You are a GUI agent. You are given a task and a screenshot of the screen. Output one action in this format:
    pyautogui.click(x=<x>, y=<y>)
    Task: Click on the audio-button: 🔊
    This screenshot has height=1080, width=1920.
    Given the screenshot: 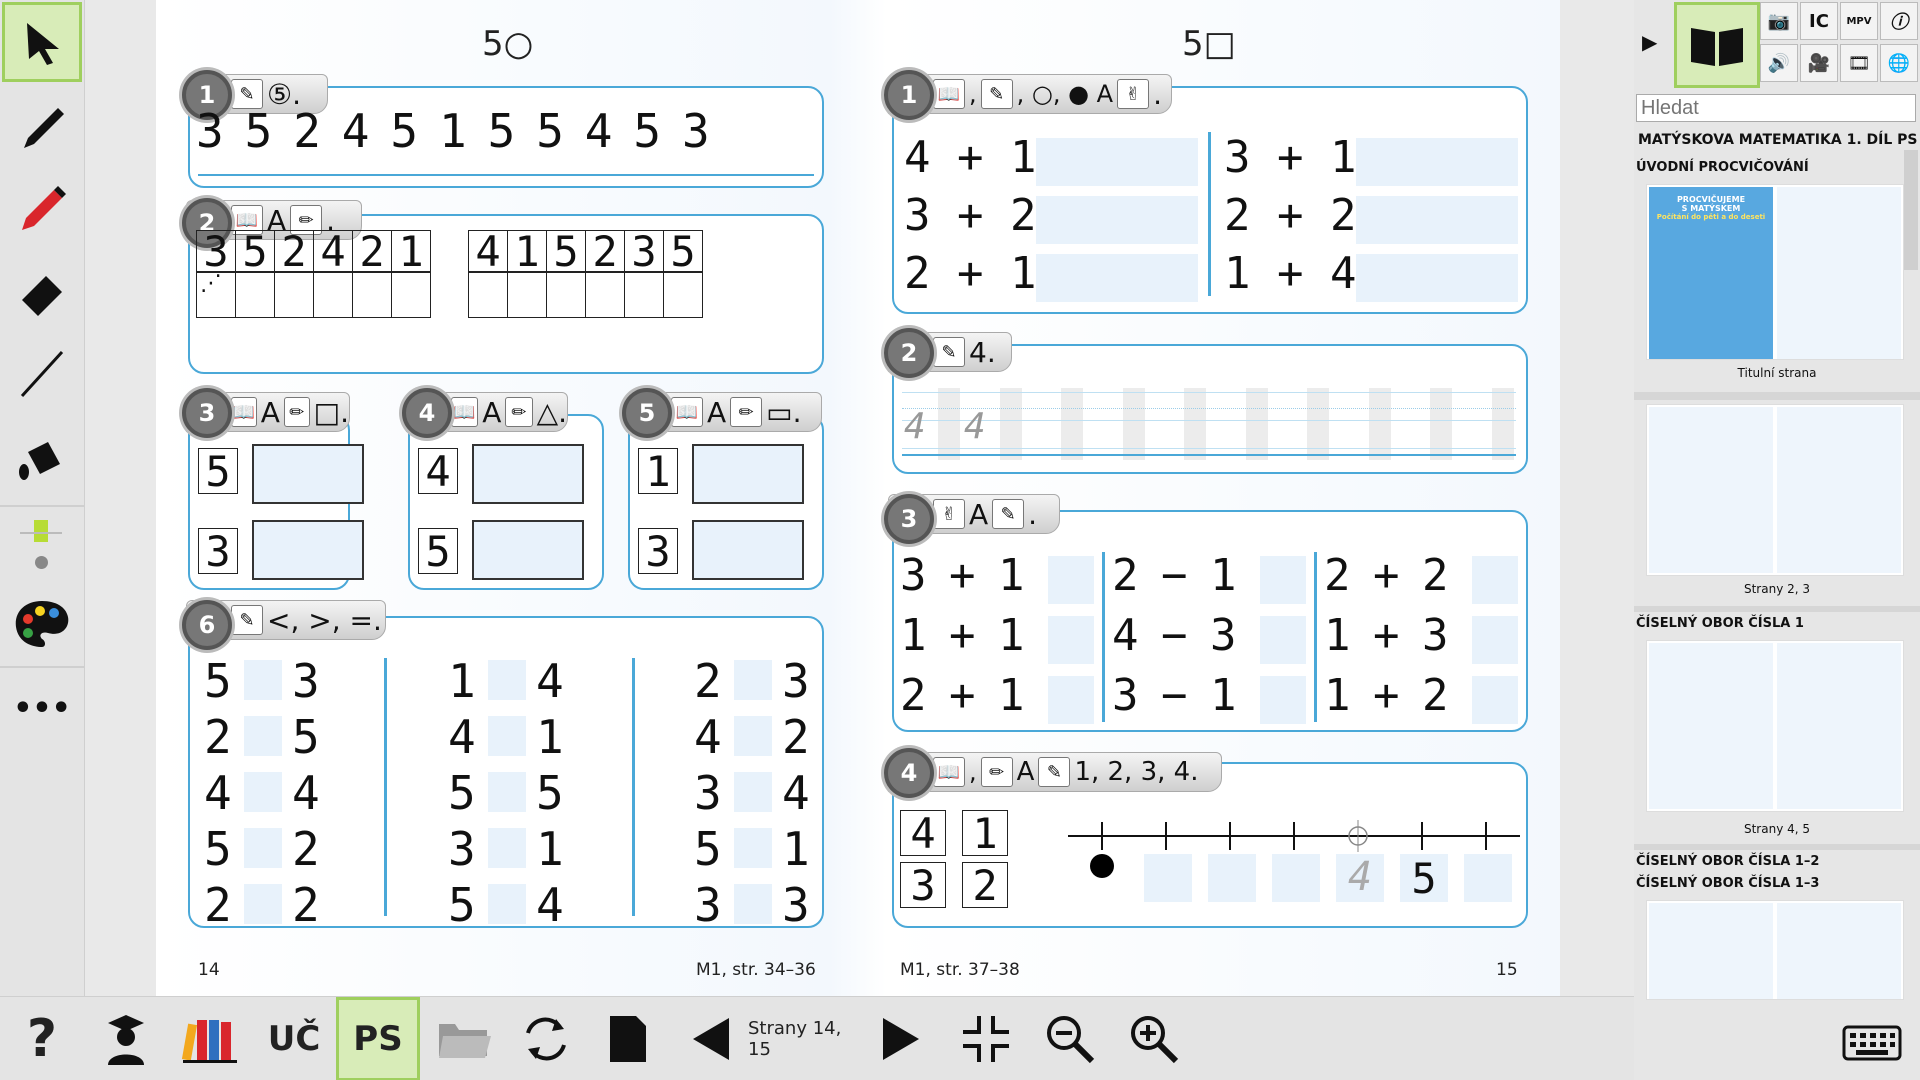 What is the action you would take?
    pyautogui.click(x=1779, y=63)
    